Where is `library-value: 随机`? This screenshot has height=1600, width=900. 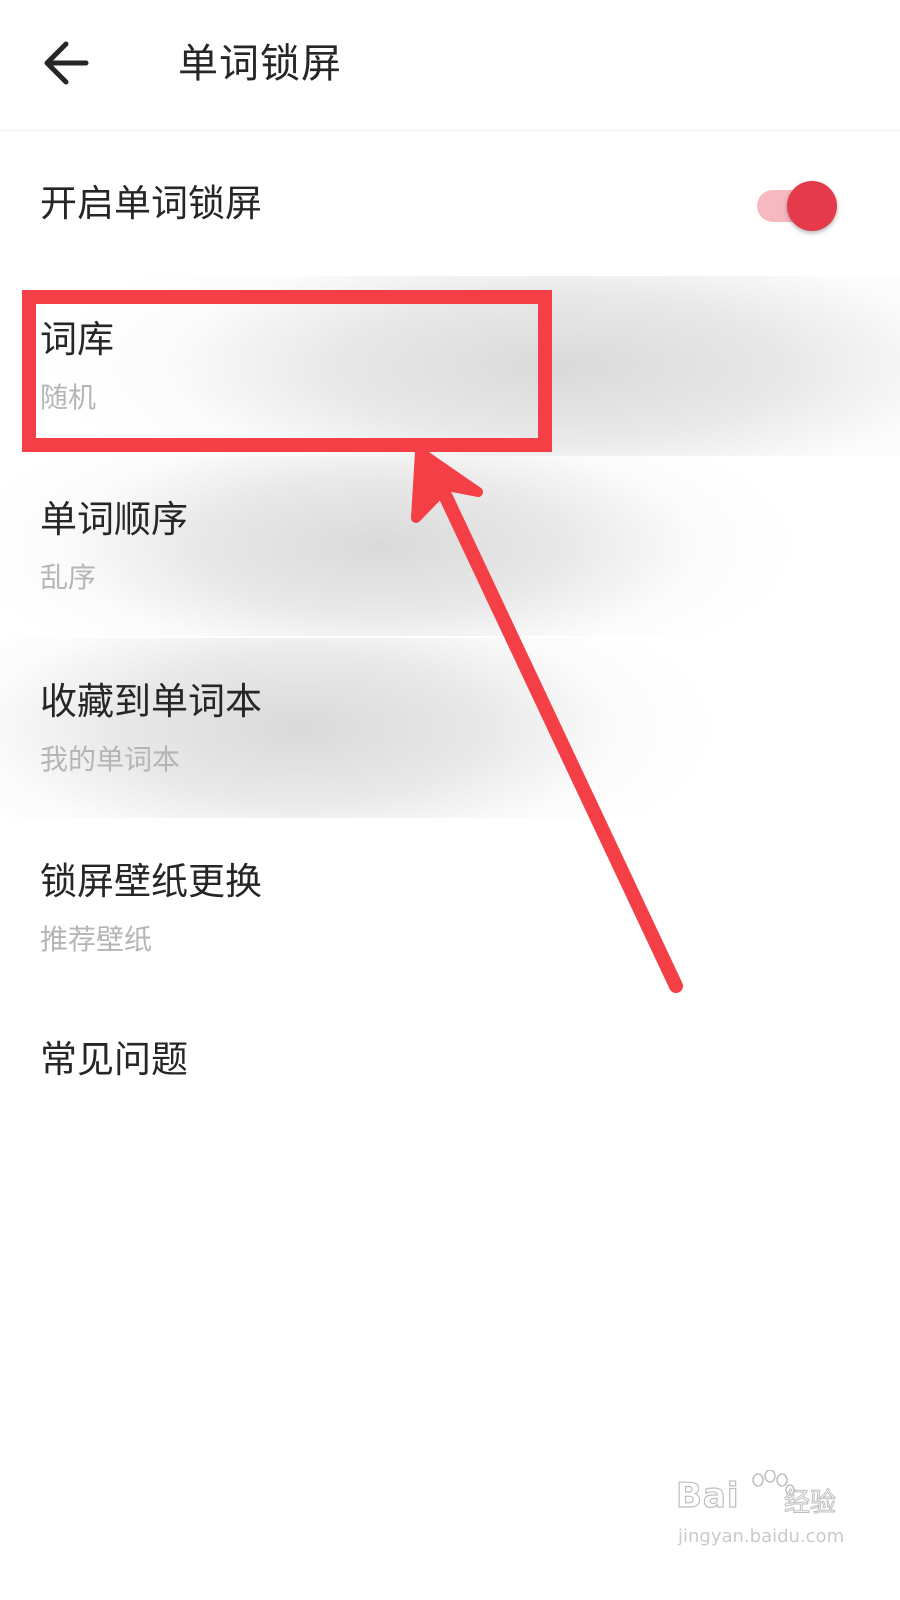 library-value: 随机 is located at coordinates (68, 397).